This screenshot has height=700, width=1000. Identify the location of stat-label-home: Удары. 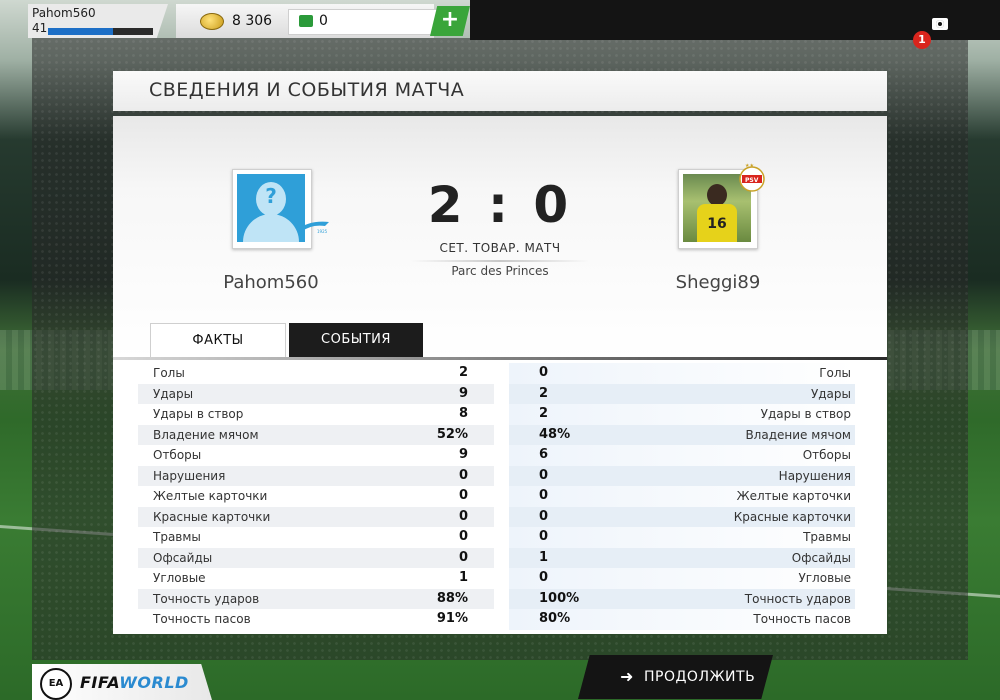
(173, 393).